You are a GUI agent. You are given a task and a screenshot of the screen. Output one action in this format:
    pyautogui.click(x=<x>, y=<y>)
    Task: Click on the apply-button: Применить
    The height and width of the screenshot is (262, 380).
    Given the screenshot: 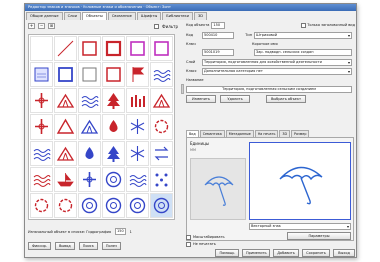 What is the action you would take?
    pyautogui.click(x=256, y=253)
    